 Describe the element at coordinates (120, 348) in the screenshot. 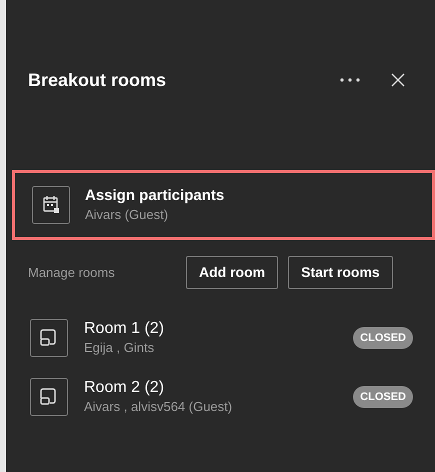

I see `room-participants: Egija , Gints` at that location.